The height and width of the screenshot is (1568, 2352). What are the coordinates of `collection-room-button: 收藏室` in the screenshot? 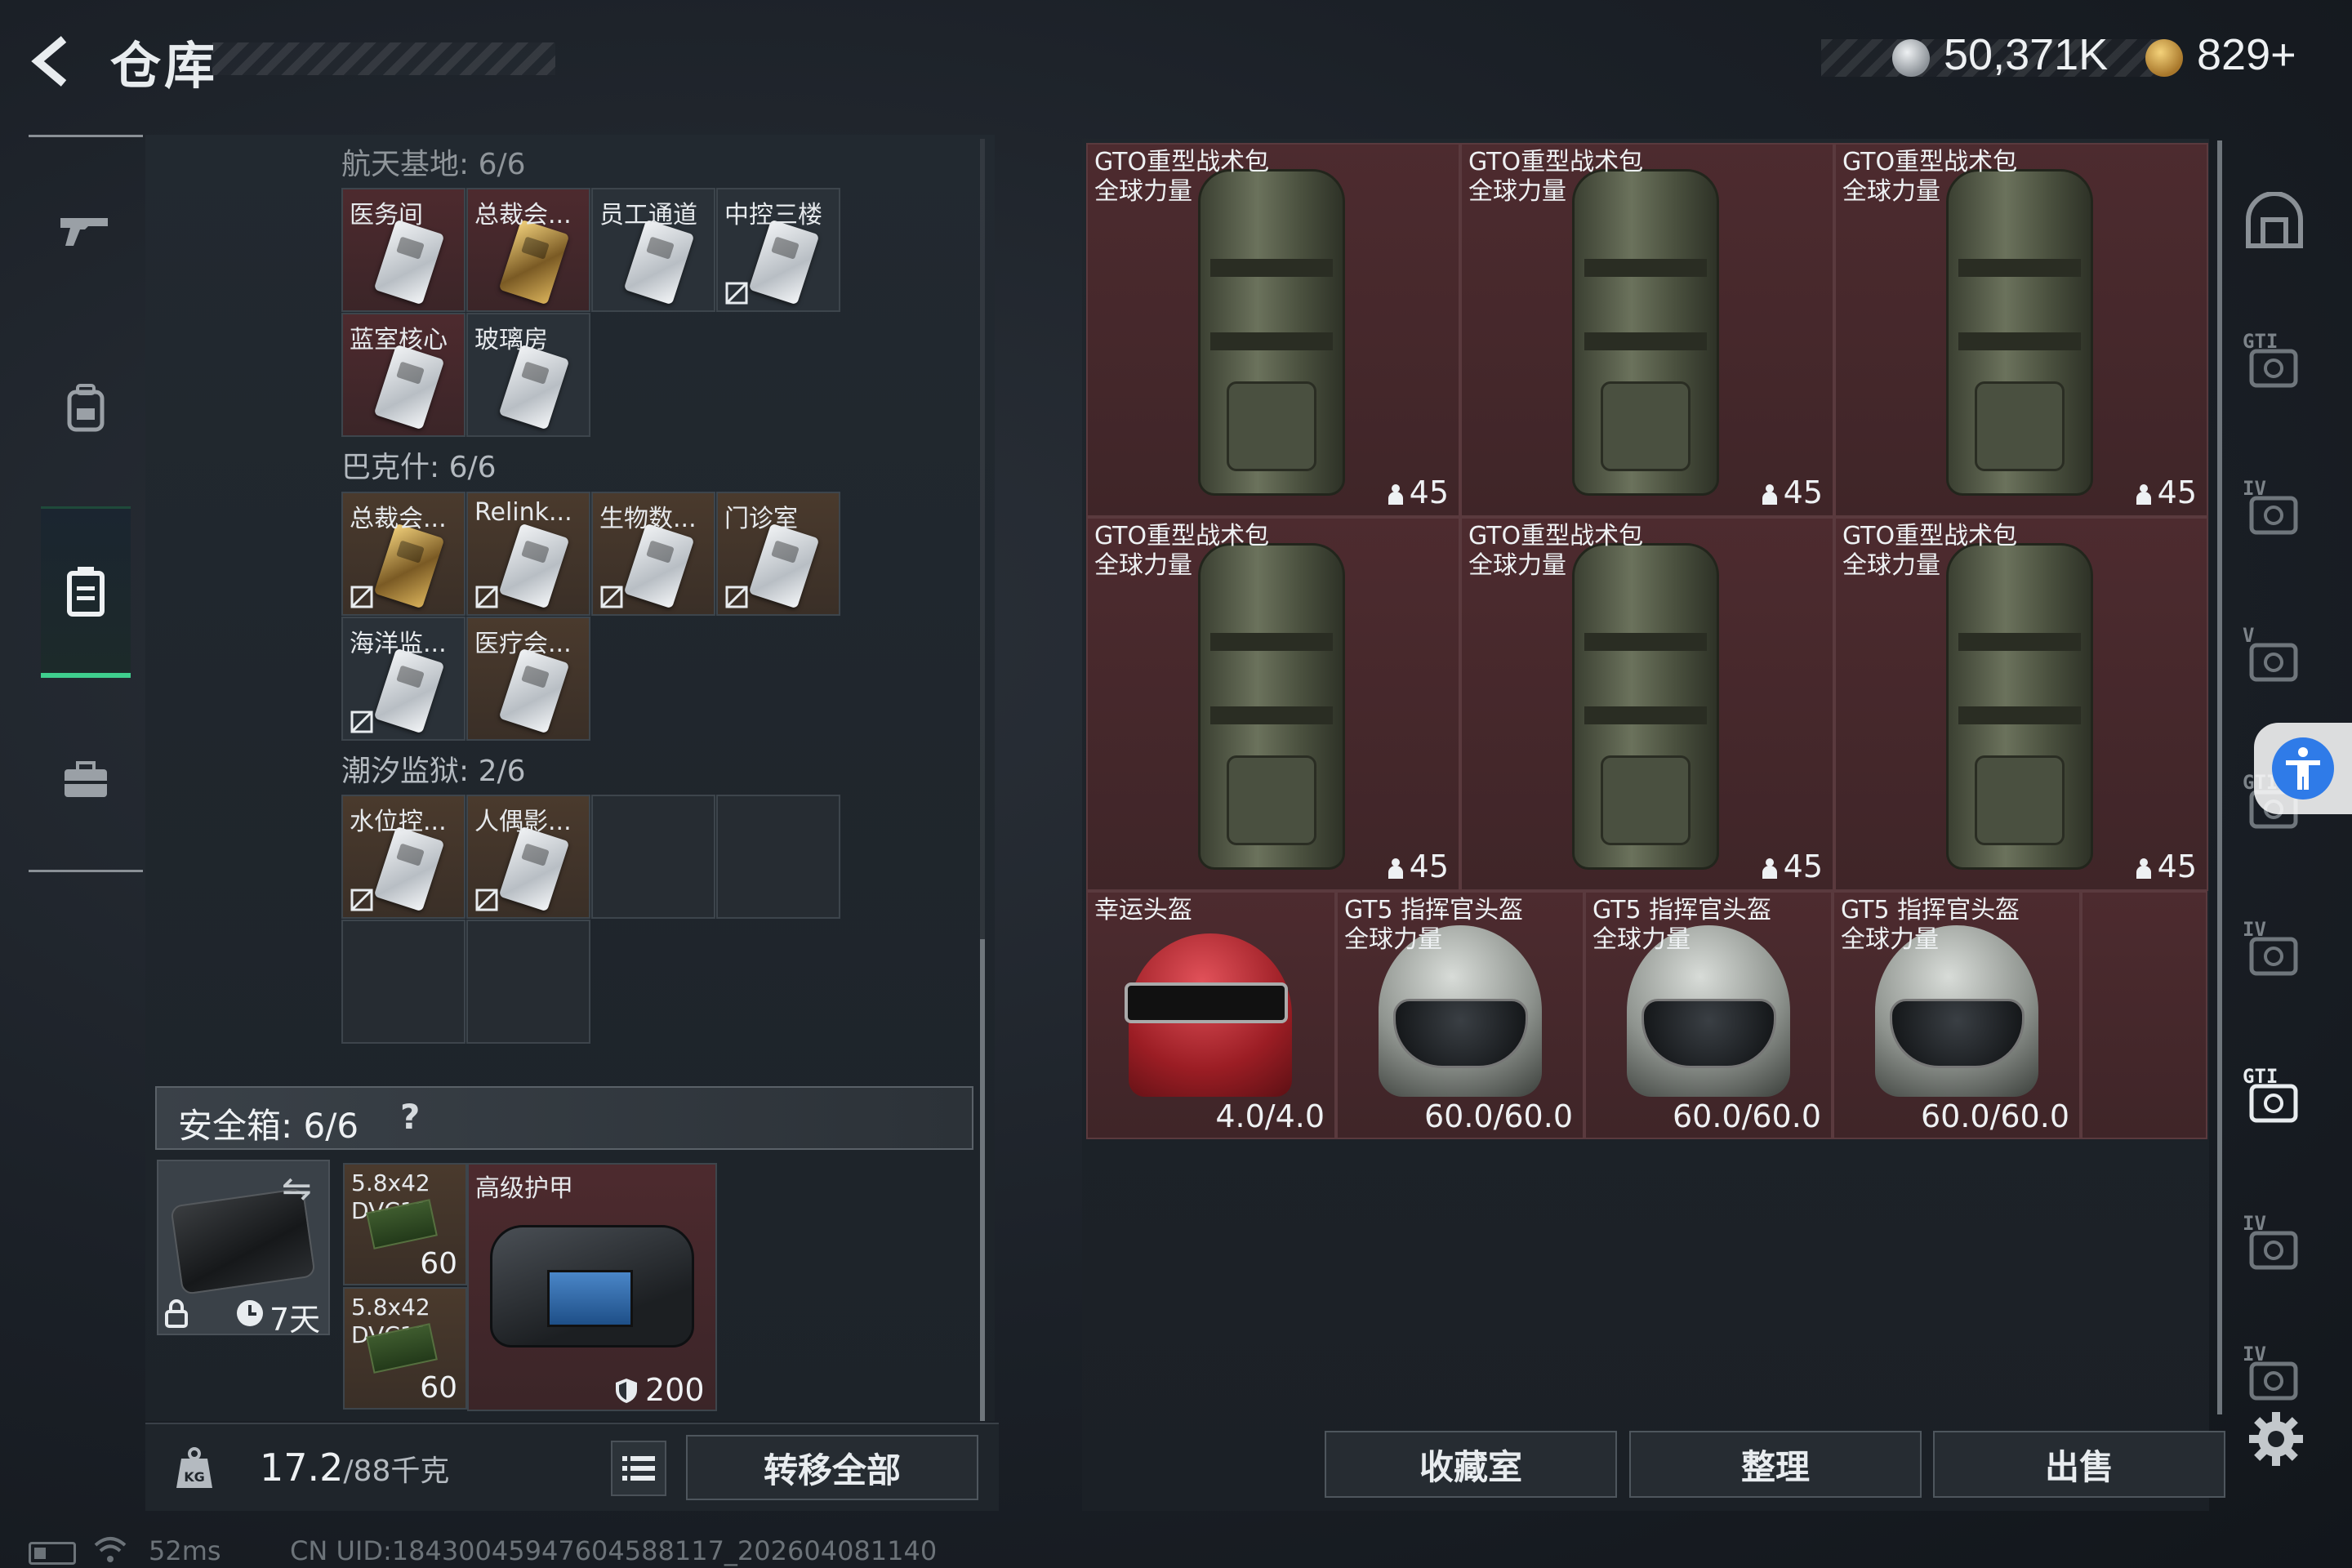 It's located at (1471, 1464).